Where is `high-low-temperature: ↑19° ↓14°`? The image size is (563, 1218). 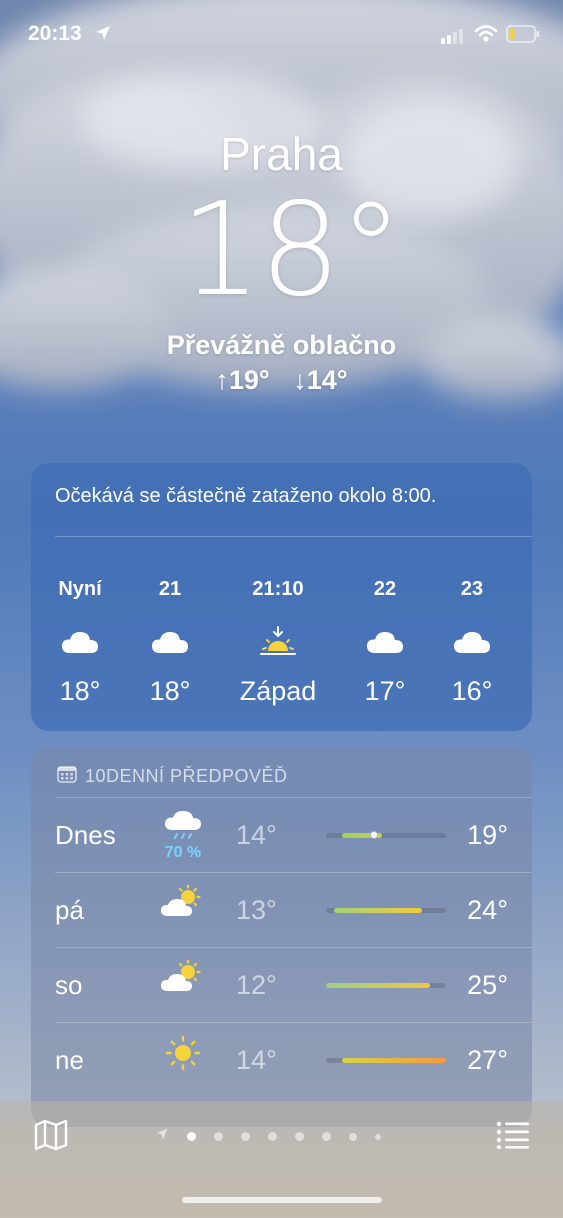
high-low-temperature: ↑19° ↓14° is located at coordinates (281, 380).